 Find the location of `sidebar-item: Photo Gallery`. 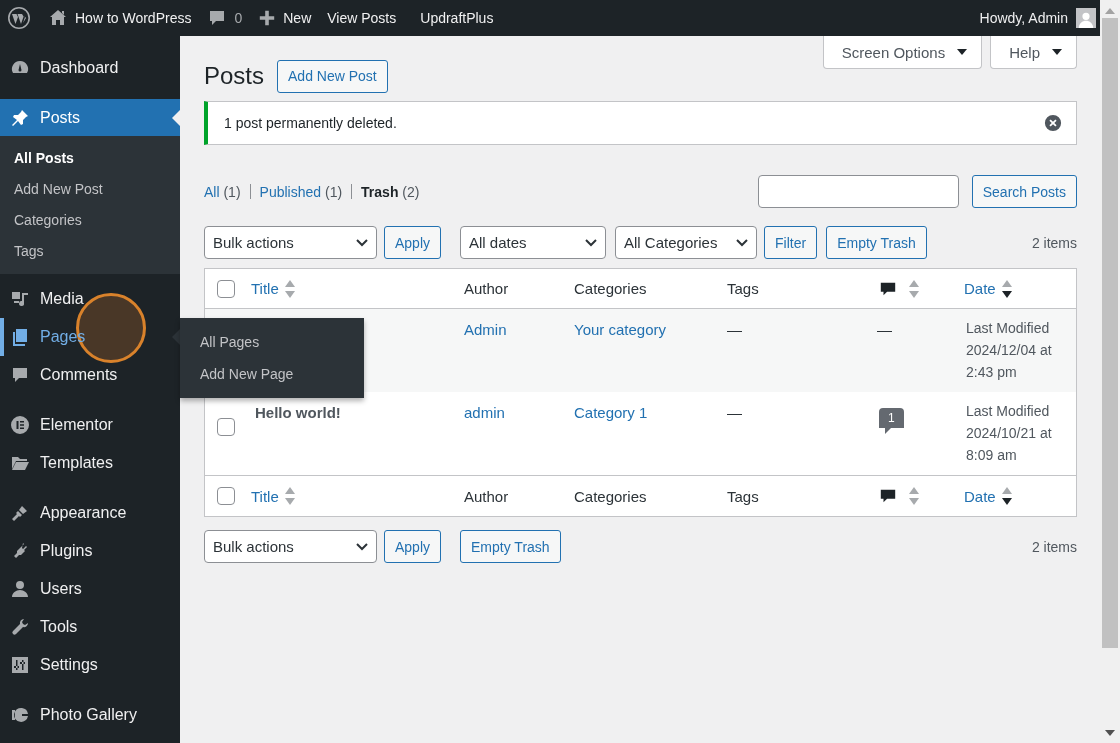

sidebar-item: Photo Gallery is located at coordinates (90, 715).